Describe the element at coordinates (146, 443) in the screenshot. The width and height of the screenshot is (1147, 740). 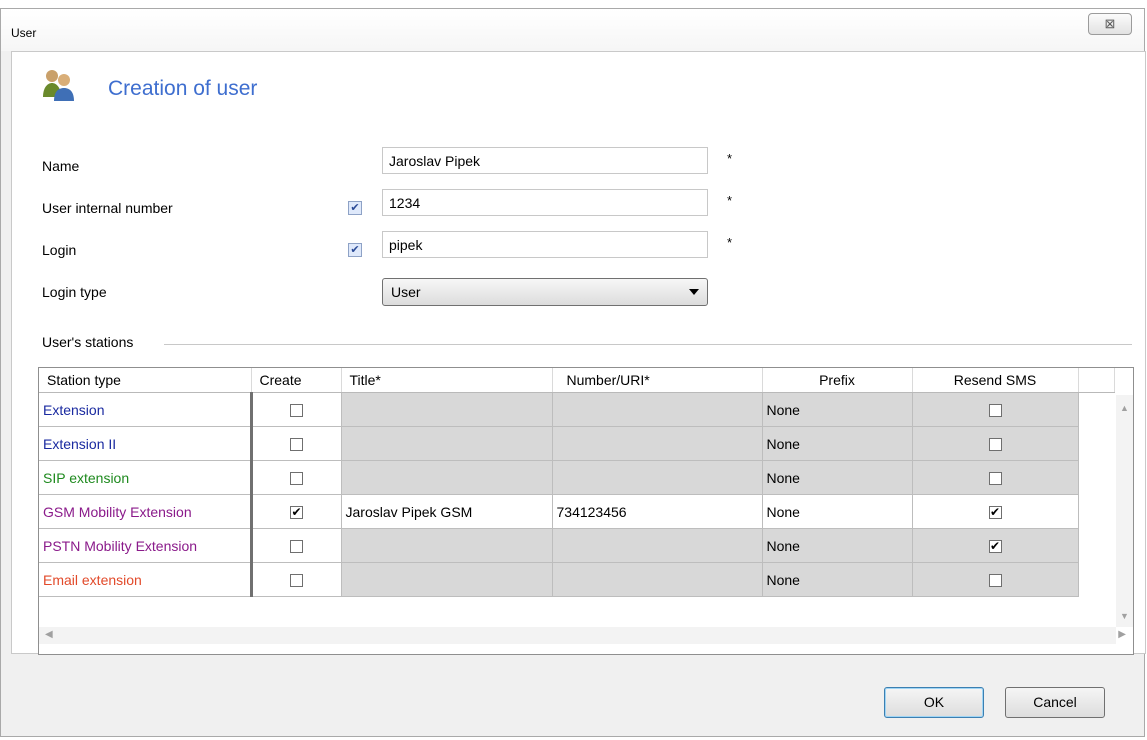
I see `station-type-cell: Extension II` at that location.